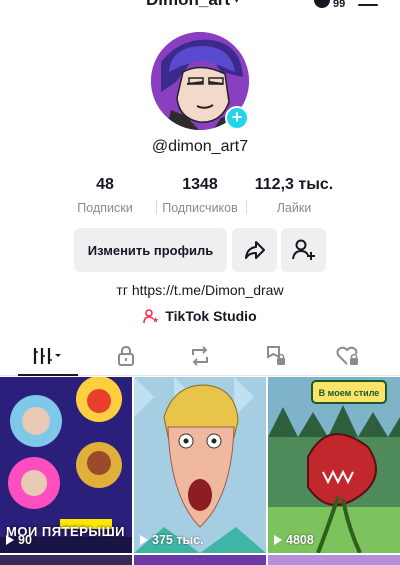 The width and height of the screenshot is (400, 565). Describe the element at coordinates (322, 4) in the screenshot. I see `notification-icon` at that location.